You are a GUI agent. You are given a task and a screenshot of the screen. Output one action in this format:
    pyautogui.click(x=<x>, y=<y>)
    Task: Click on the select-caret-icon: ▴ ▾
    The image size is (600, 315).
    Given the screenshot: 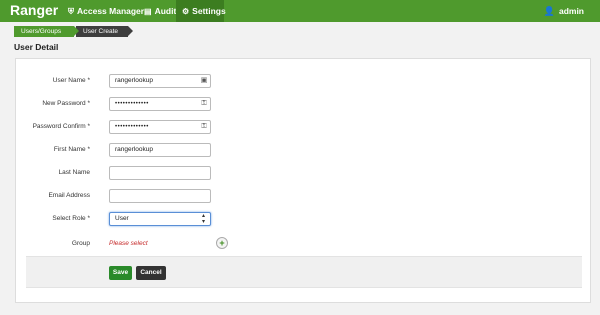 What is the action you would take?
    pyautogui.click(x=204, y=219)
    